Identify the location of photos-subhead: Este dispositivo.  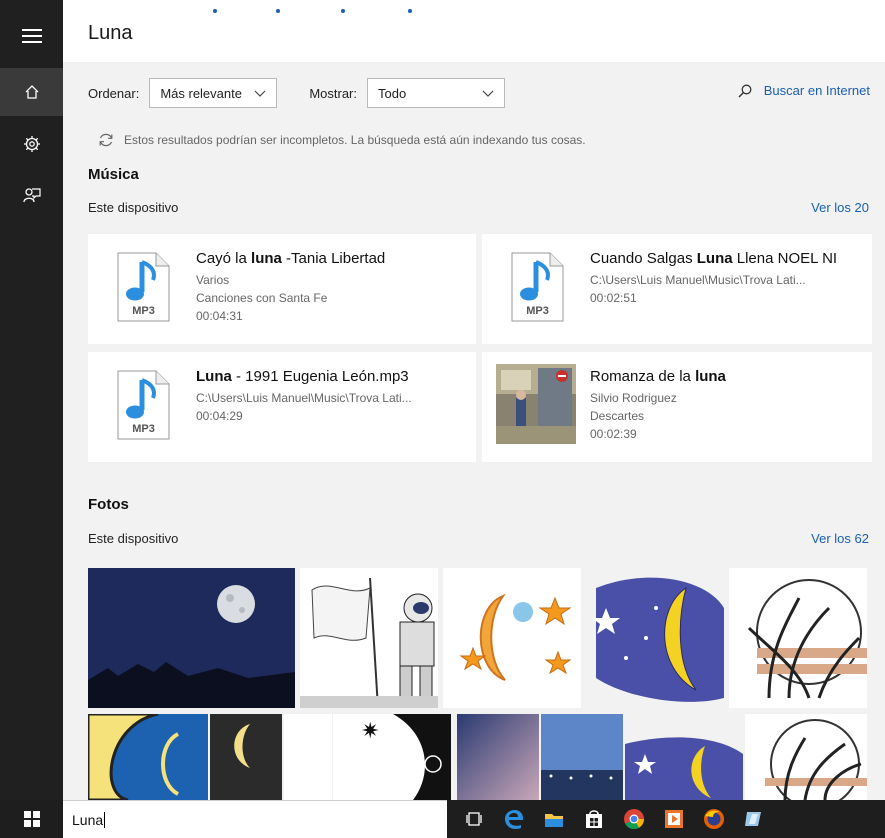
(133, 538).